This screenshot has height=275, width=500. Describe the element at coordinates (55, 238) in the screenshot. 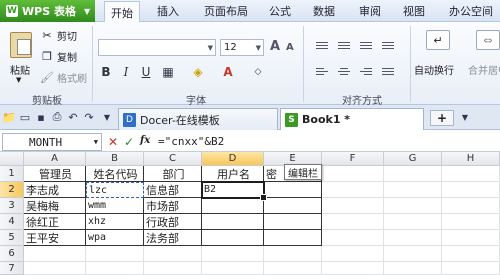

I see `cell-a5: 王平安` at that location.